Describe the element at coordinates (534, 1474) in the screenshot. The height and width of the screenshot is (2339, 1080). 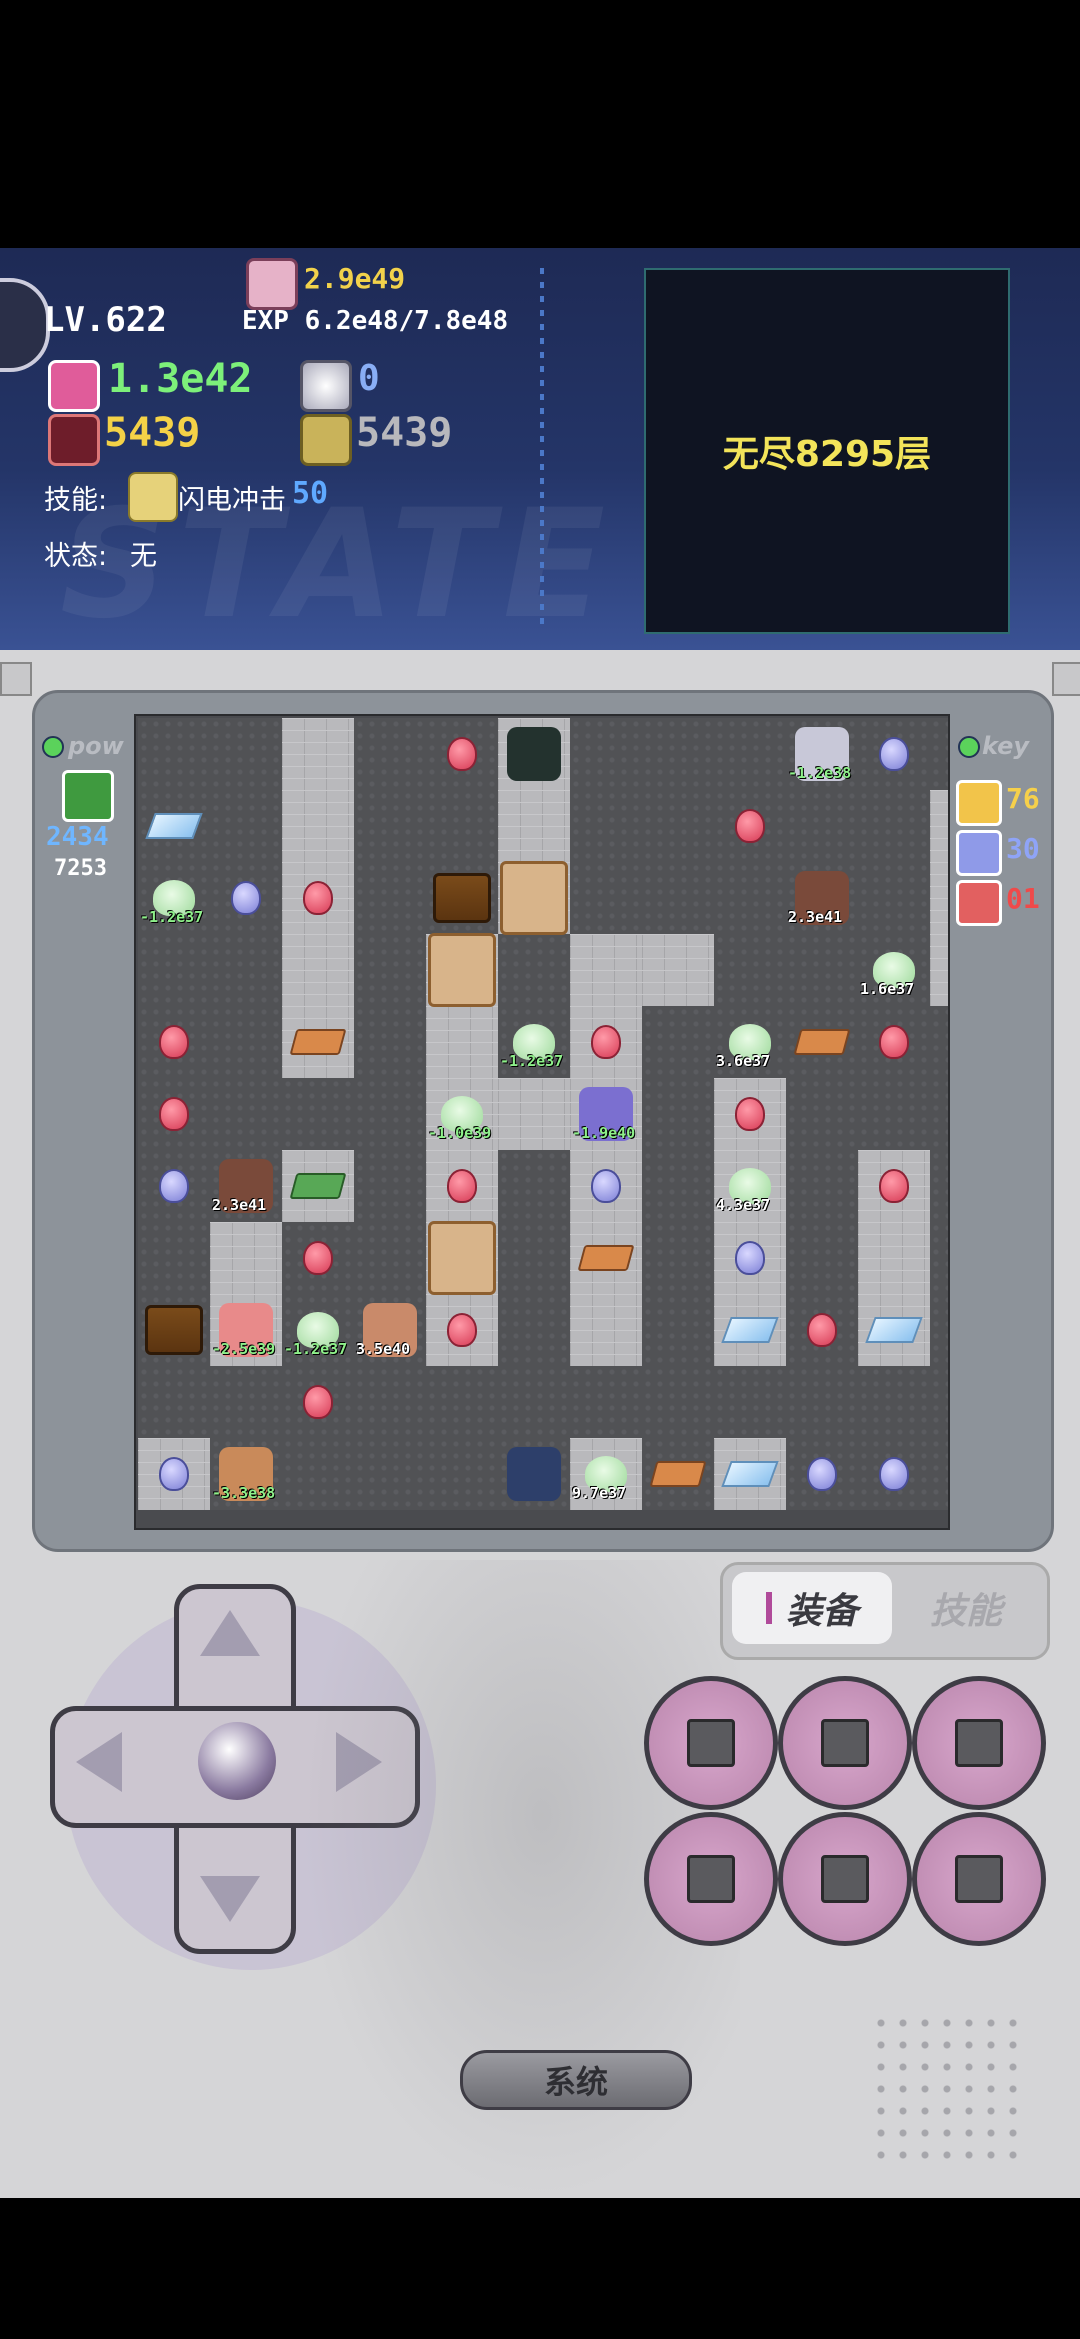
I see `wizard-player-icon` at that location.